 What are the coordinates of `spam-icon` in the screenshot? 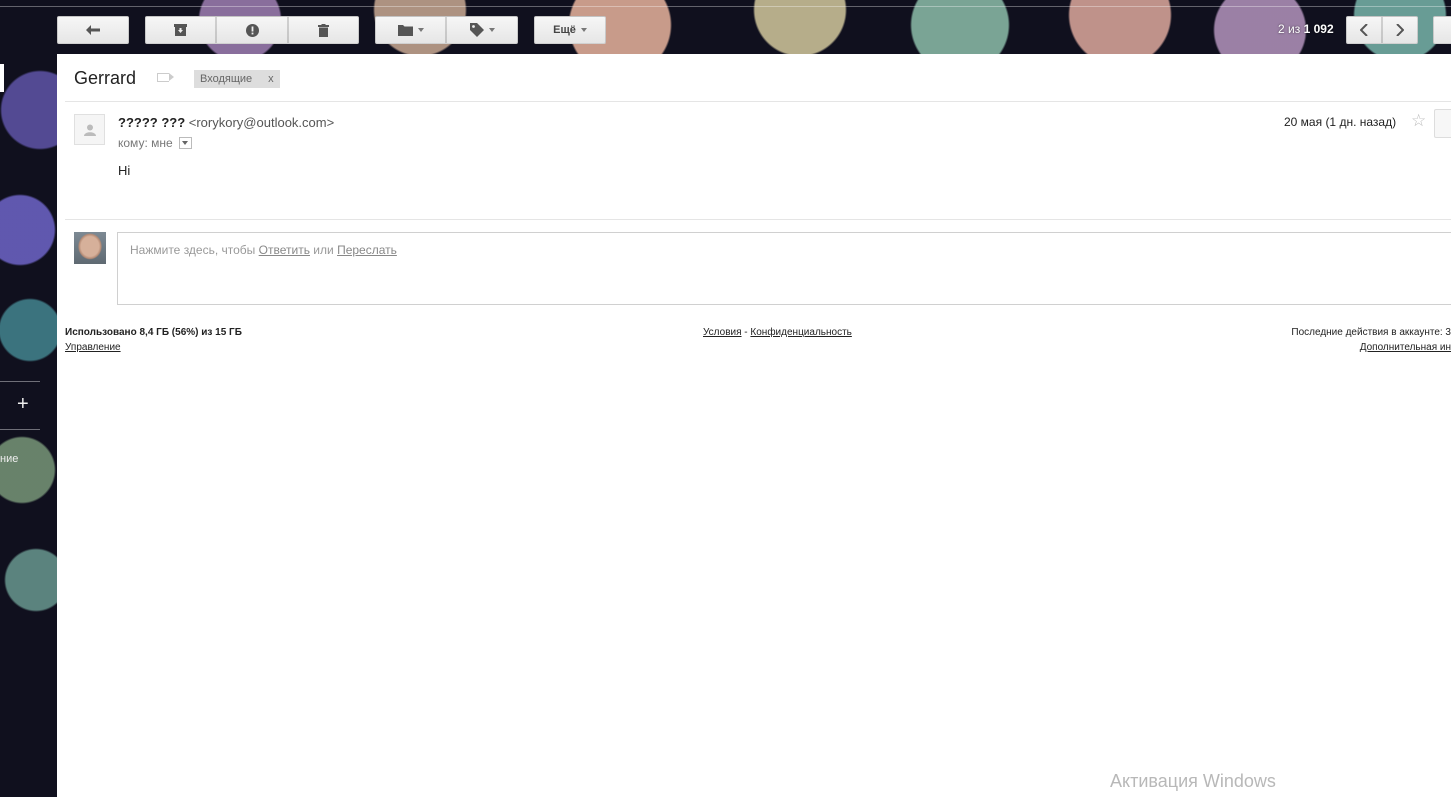 It's located at (252, 30).